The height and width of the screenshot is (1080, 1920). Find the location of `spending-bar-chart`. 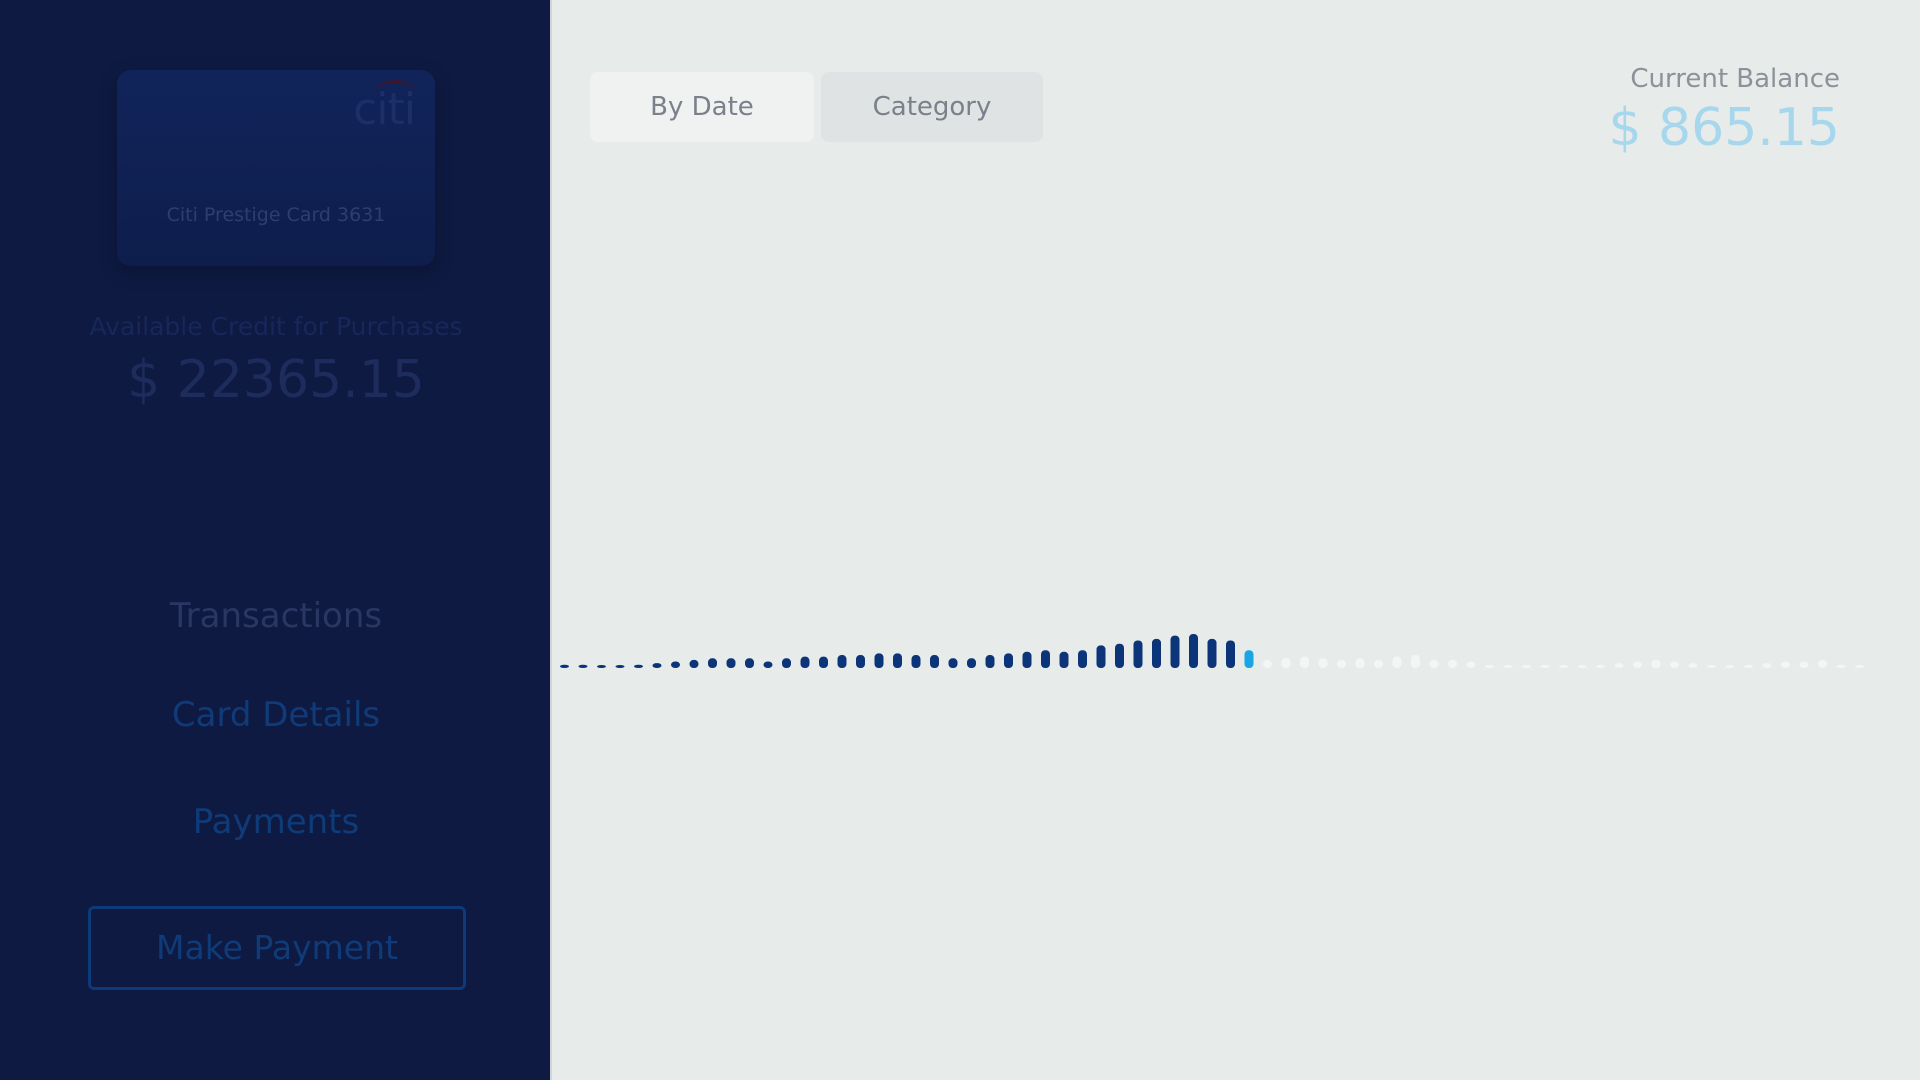

spending-bar-chart is located at coordinates (1236, 650).